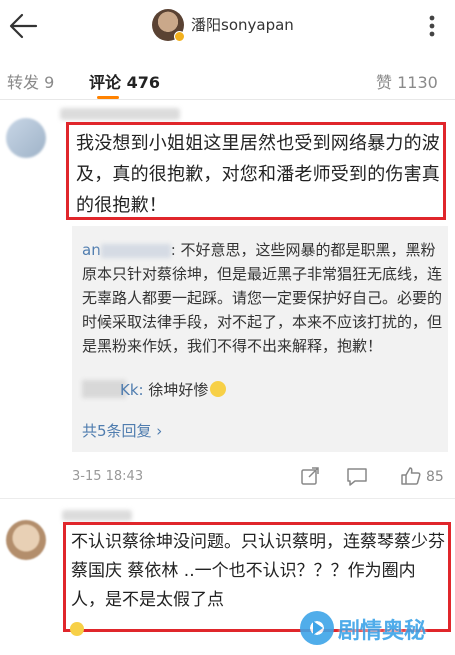 This screenshot has width=455, height=655. Describe the element at coordinates (23, 26) in the screenshot. I see `back-arrow-icon` at that location.